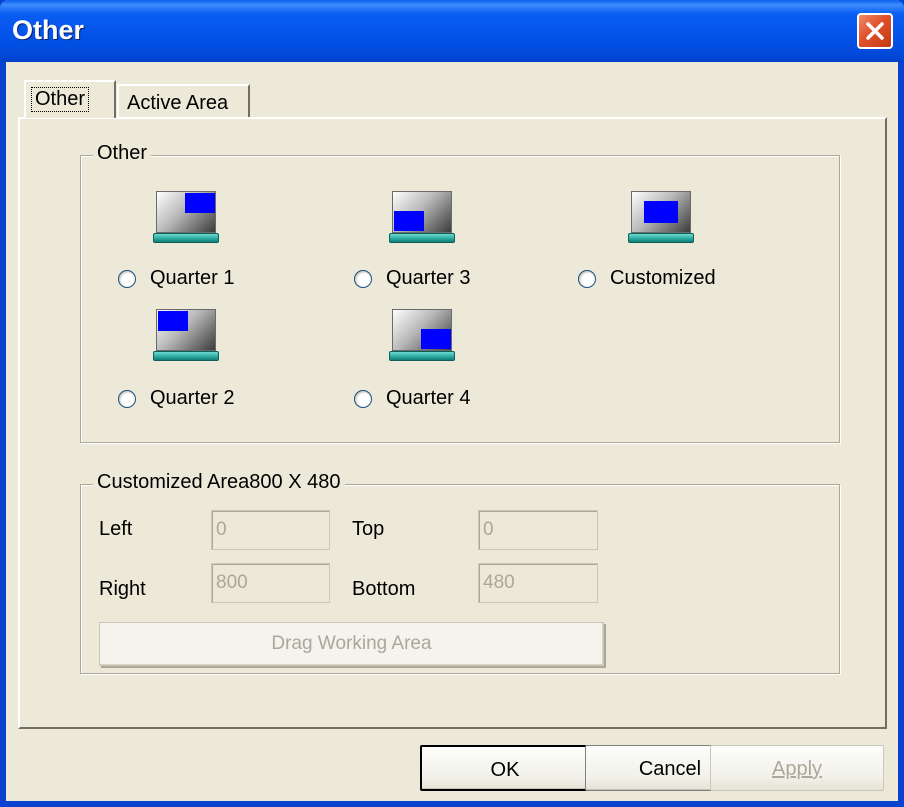 The width and height of the screenshot is (904, 807). Describe the element at coordinates (363, 278) in the screenshot. I see `radio-quarter3-button` at that location.